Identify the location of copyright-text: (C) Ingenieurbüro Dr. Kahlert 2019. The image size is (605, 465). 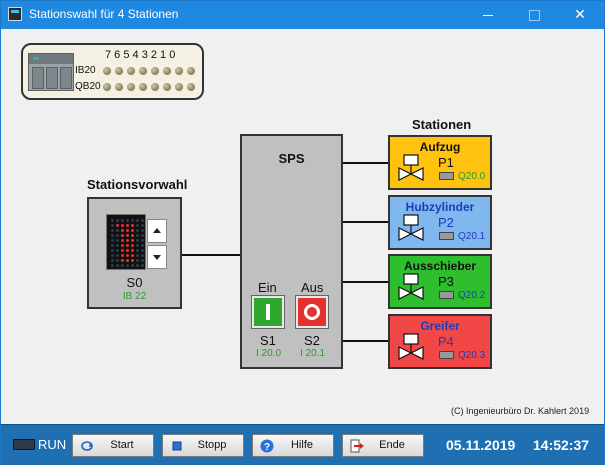
(520, 411).